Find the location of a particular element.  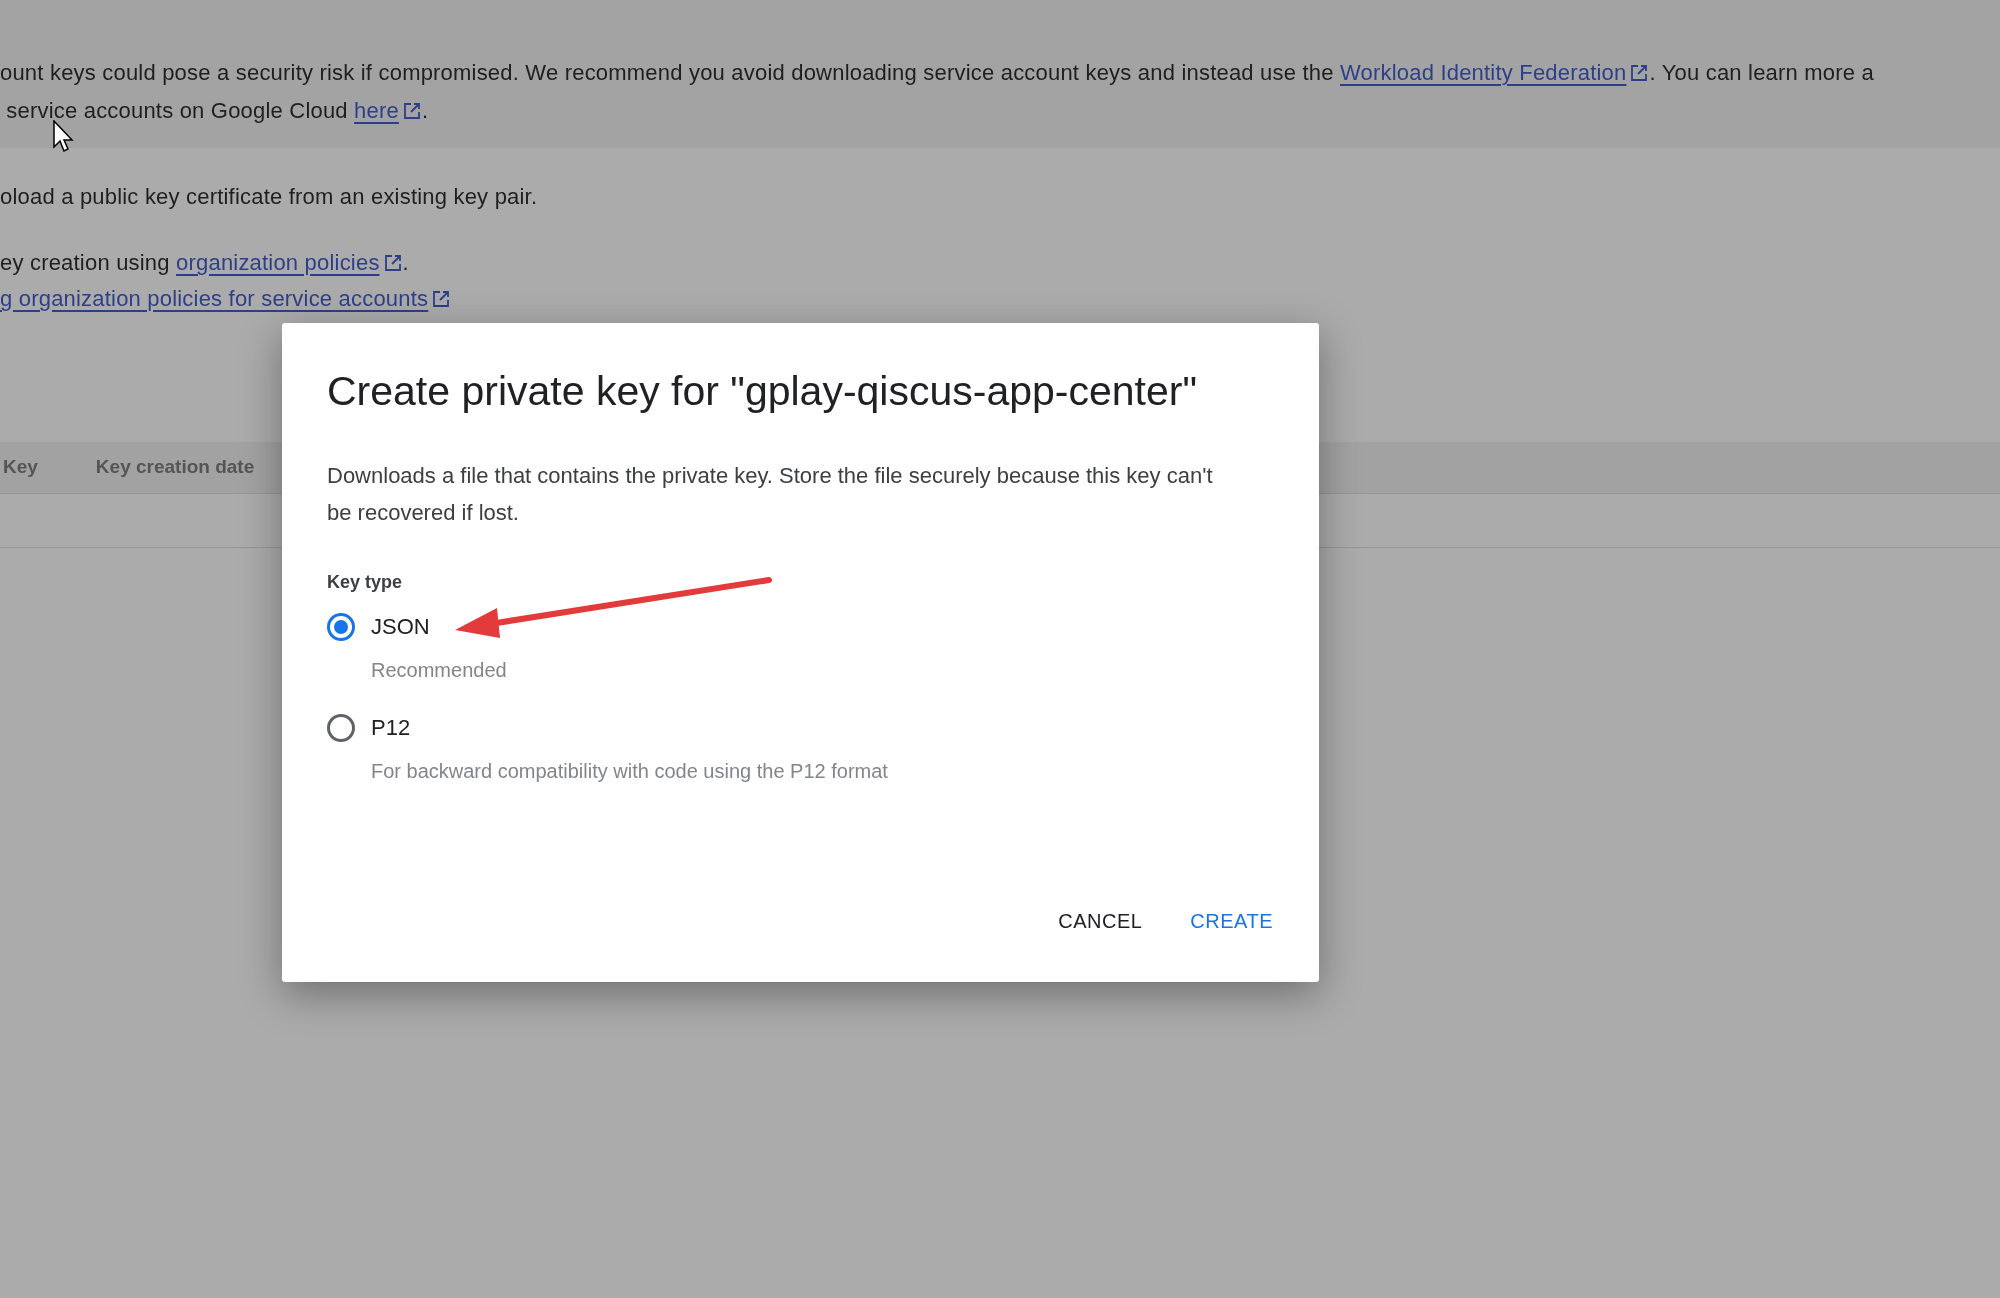

option-label: P12 is located at coordinates (391, 728).